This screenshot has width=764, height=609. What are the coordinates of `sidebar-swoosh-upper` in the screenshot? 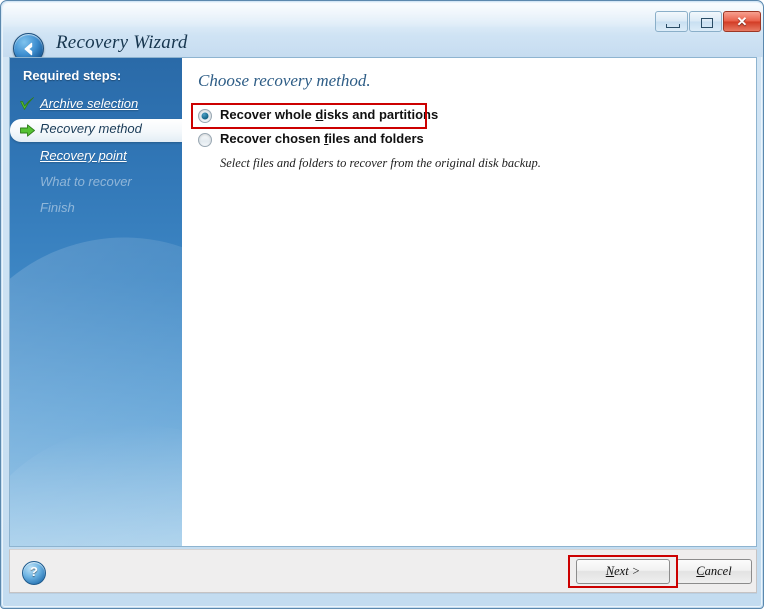 It's located at (96, 374).